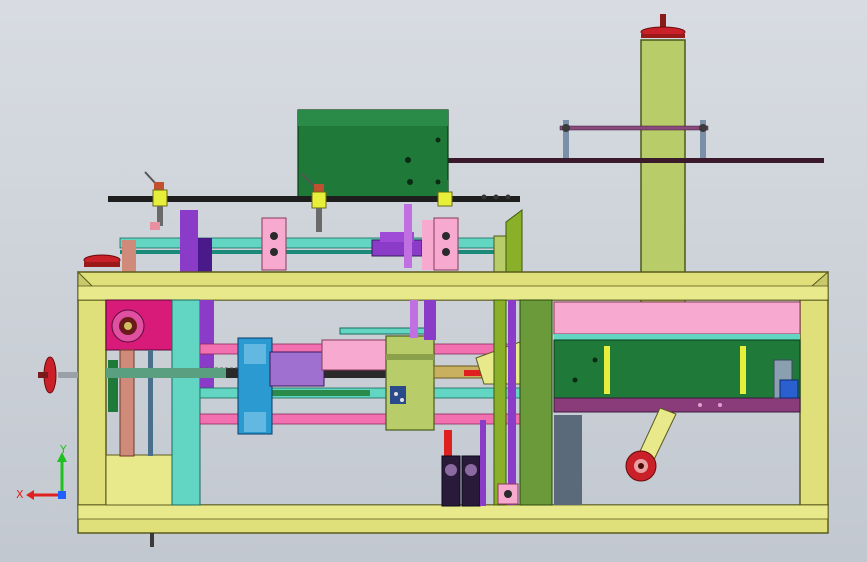 The image size is (867, 562). I want to click on bottom-pin, so click(152, 540).